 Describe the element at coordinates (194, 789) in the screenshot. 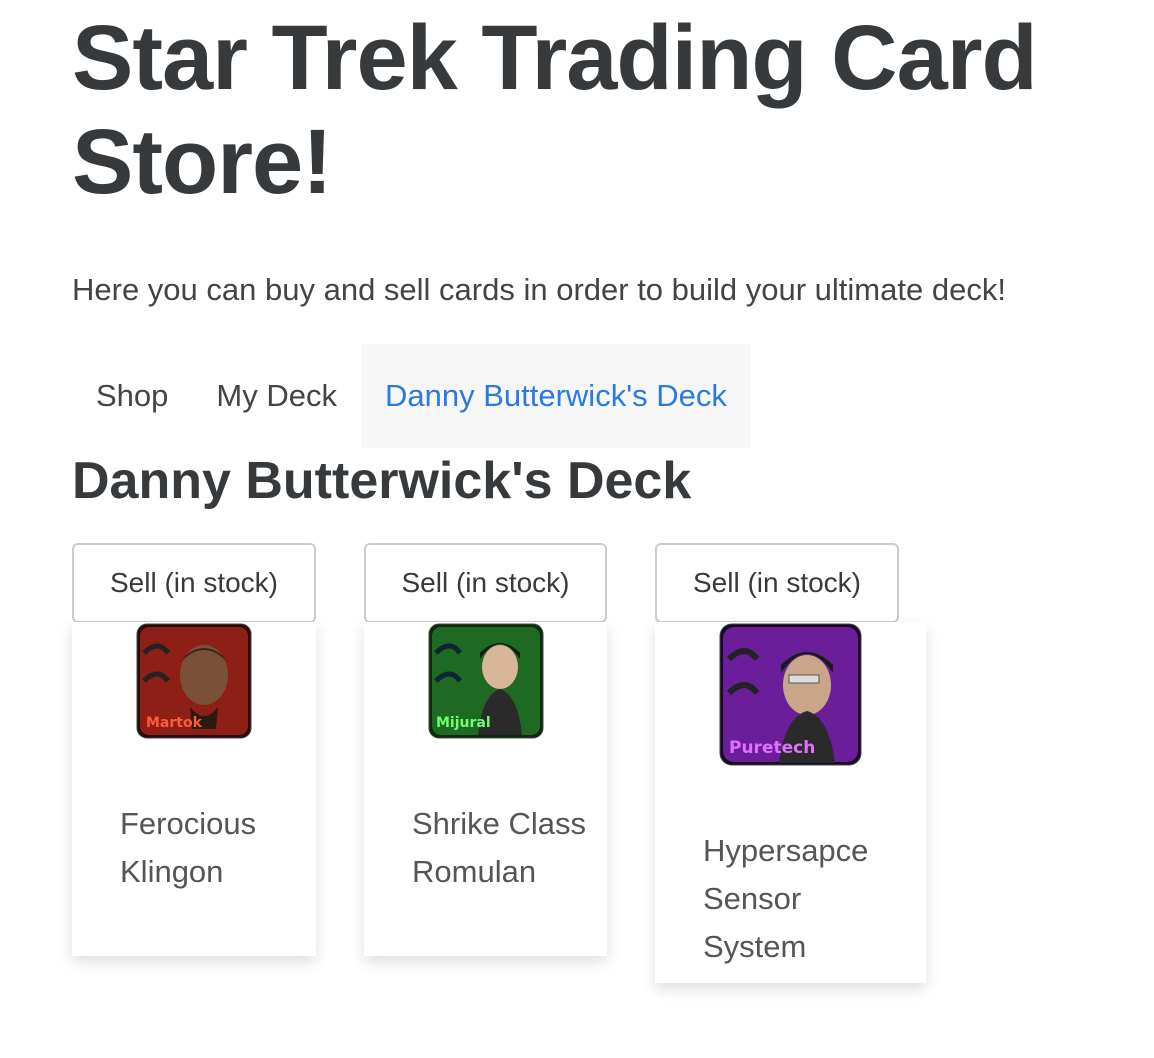

I see `card-body: Martok Ferocious Klingon` at that location.